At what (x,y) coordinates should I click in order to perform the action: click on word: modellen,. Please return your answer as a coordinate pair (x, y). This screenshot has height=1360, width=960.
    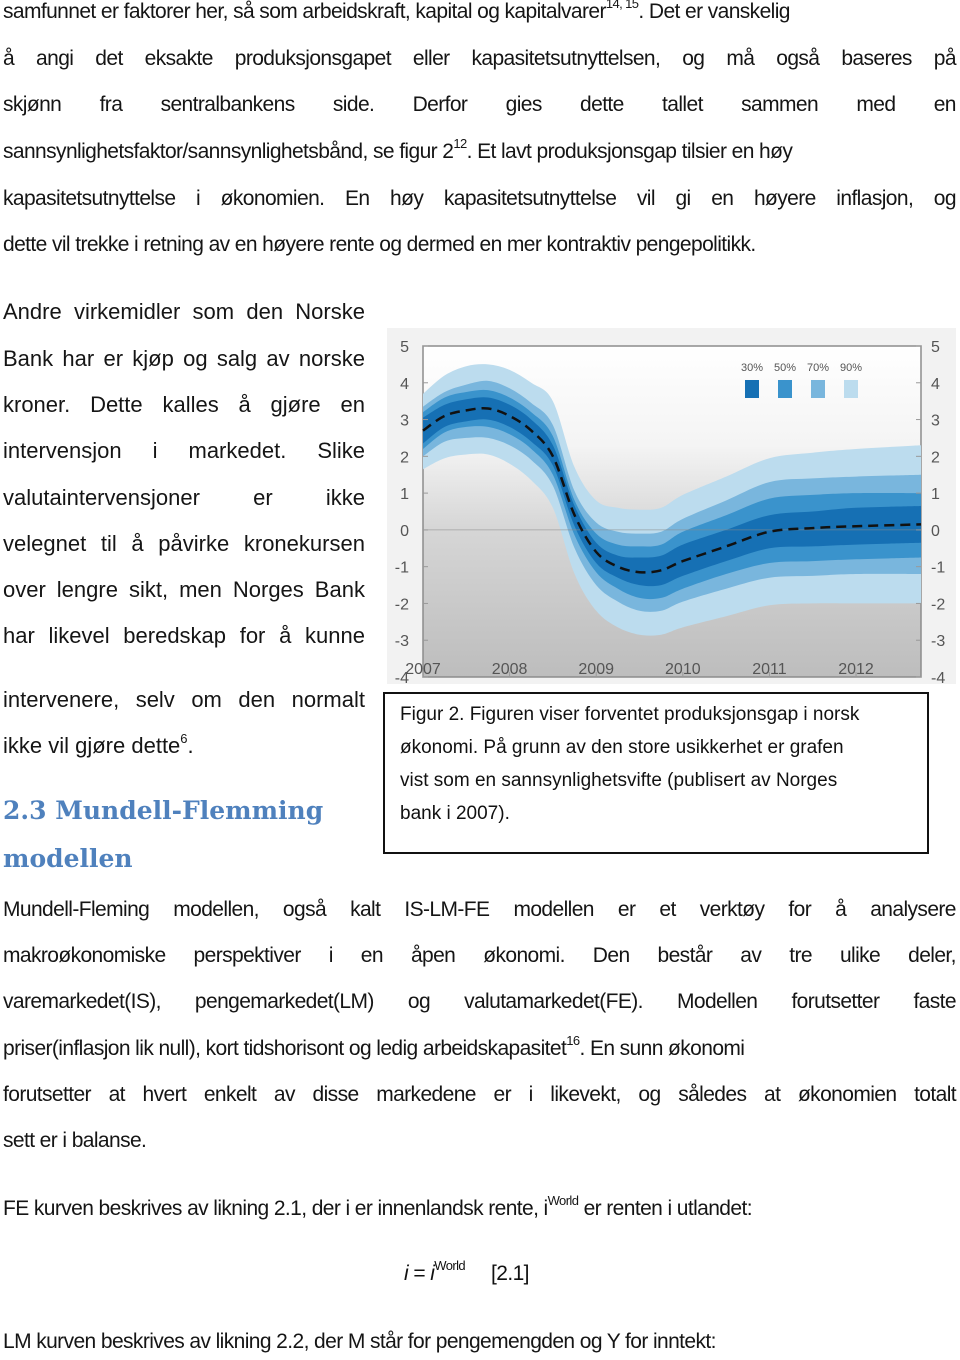
    Looking at the image, I should click on (216, 909).